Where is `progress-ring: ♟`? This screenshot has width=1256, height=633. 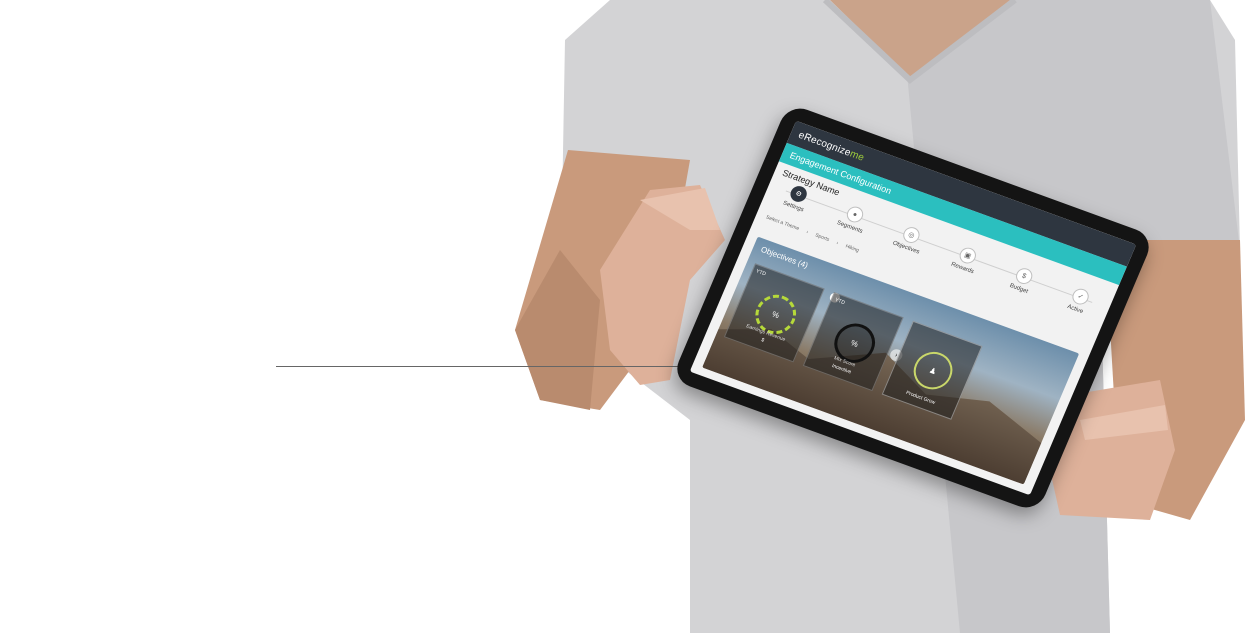
progress-ring: ♟ is located at coordinates (933, 370).